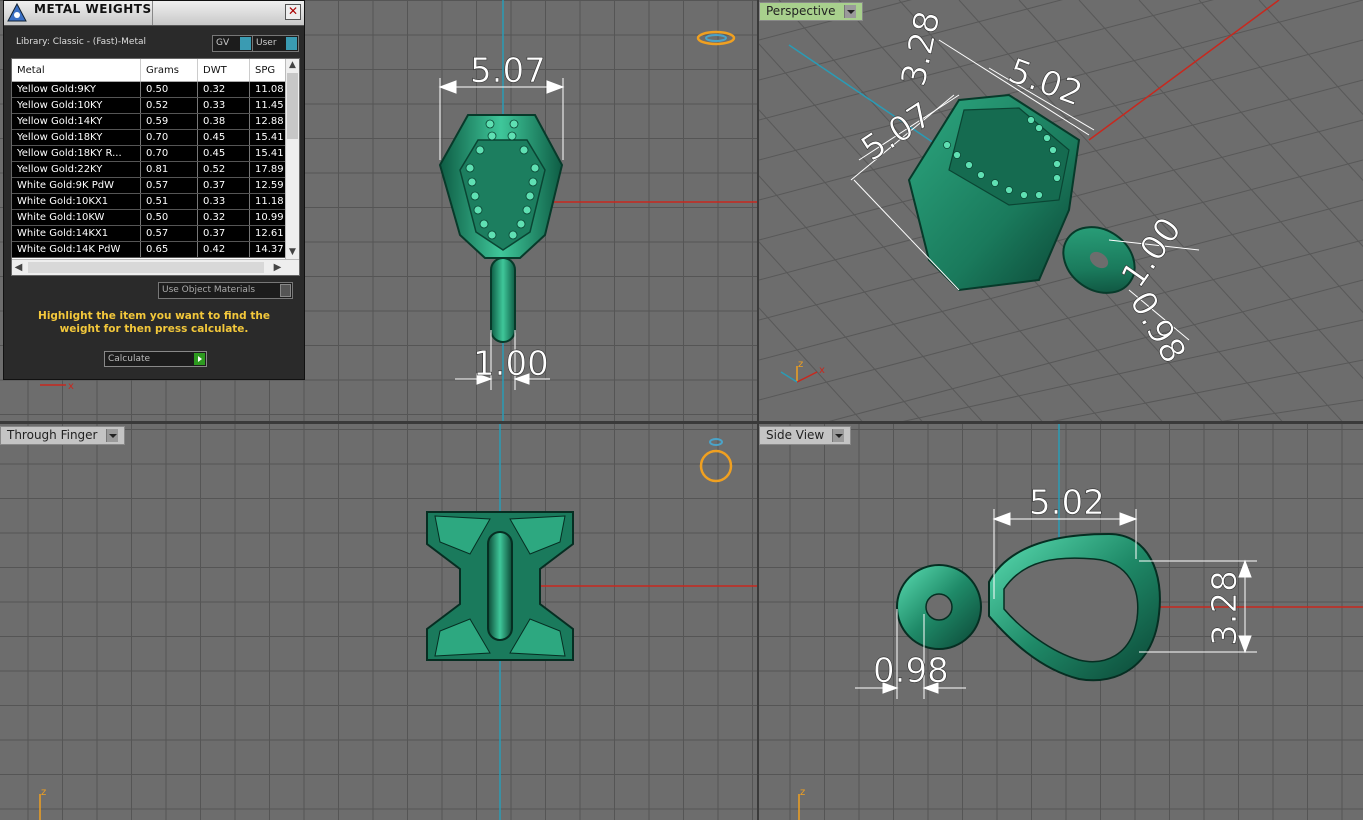 The height and width of the screenshot is (820, 1363). Describe the element at coordinates (76, 233) in the screenshot. I see `table-cell: White Gold:14KX1` at that location.